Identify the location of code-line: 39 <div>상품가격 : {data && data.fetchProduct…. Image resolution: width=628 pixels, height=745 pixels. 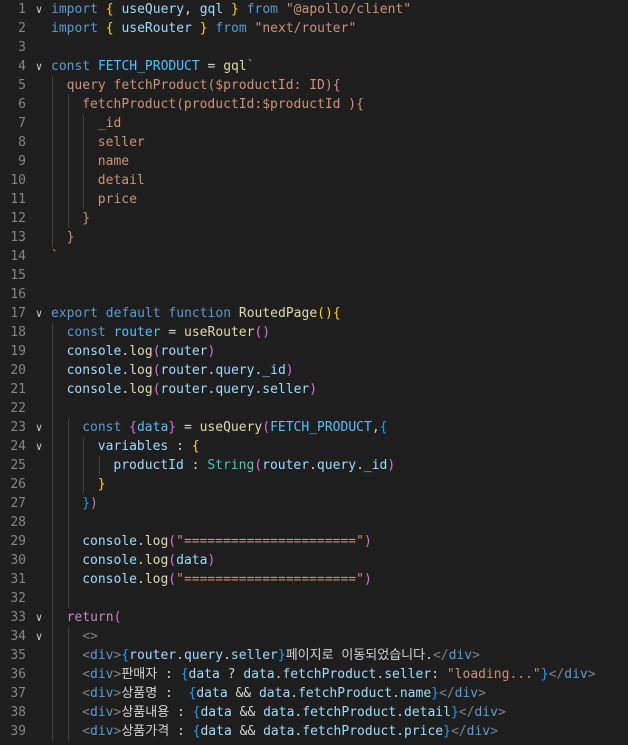
(314, 731).